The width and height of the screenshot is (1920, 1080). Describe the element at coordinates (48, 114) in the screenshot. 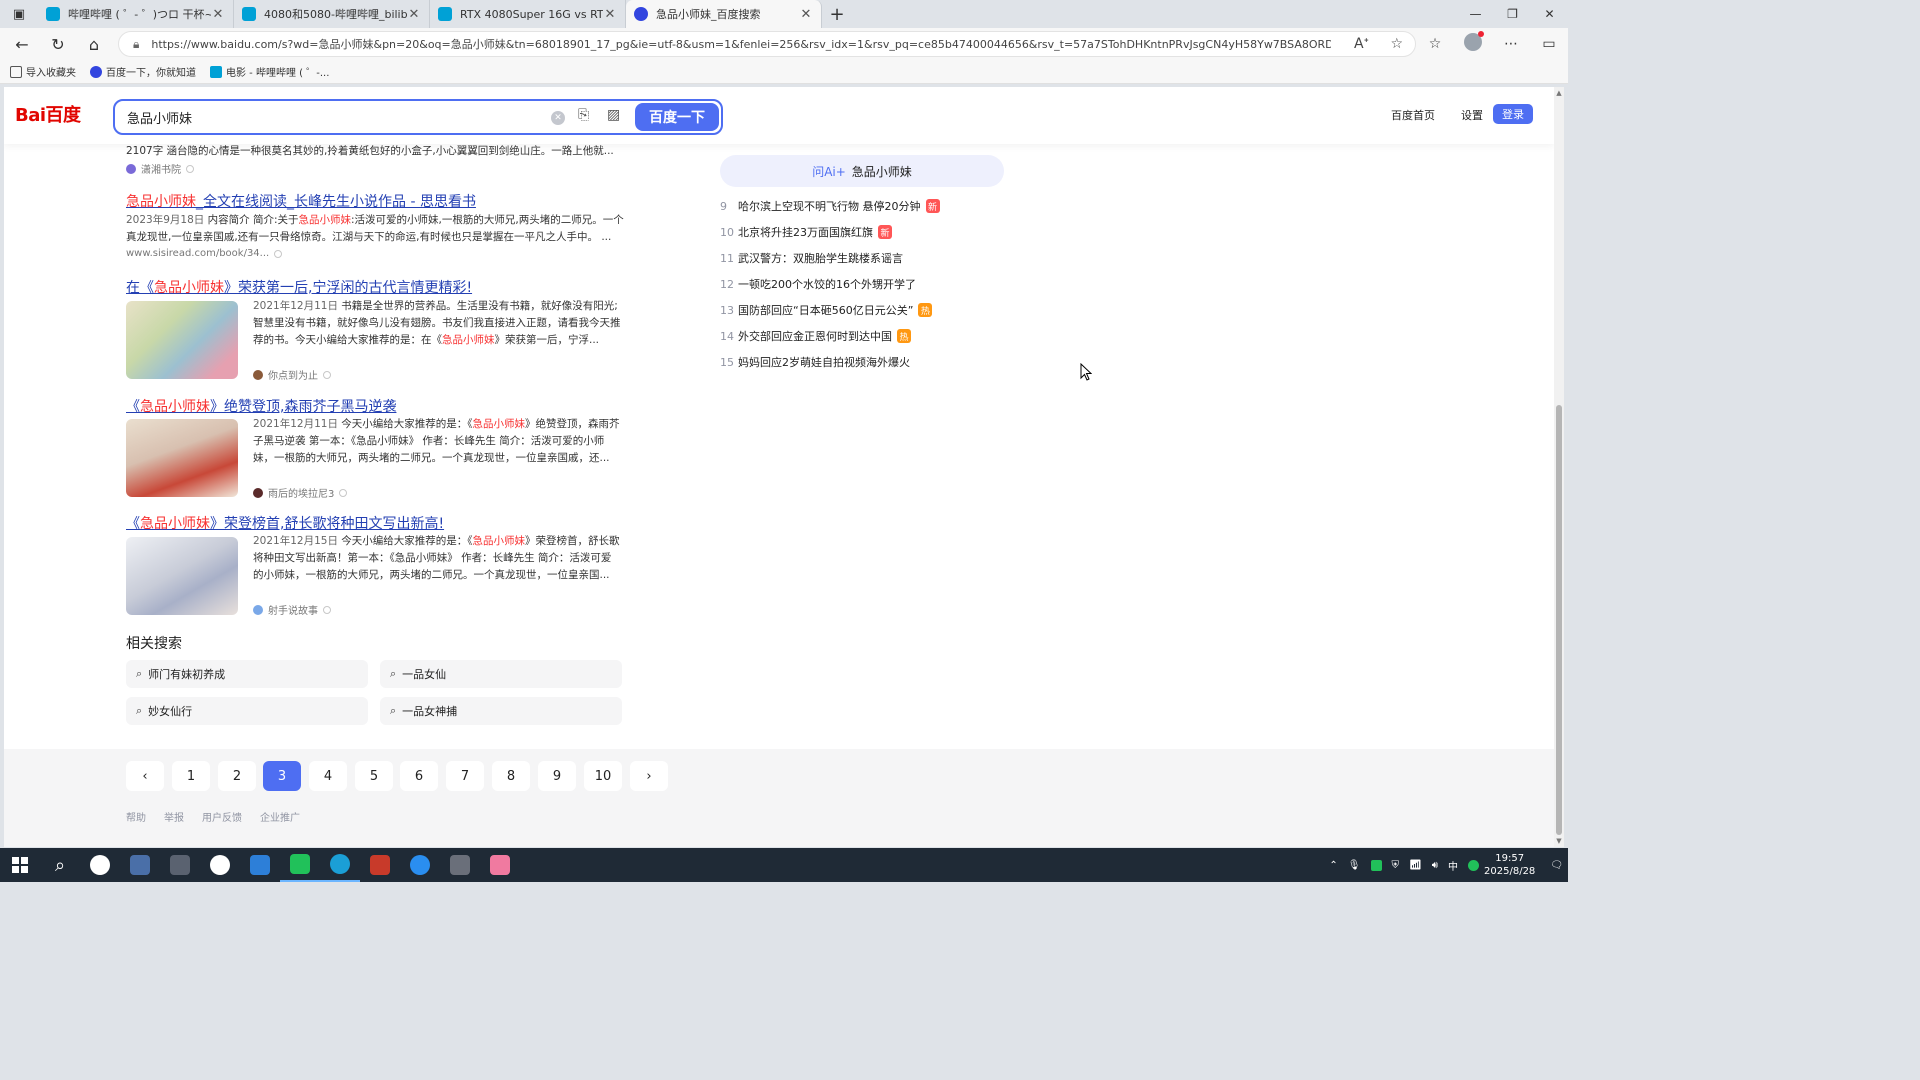

I see `baidu-logo: Bai百度` at that location.